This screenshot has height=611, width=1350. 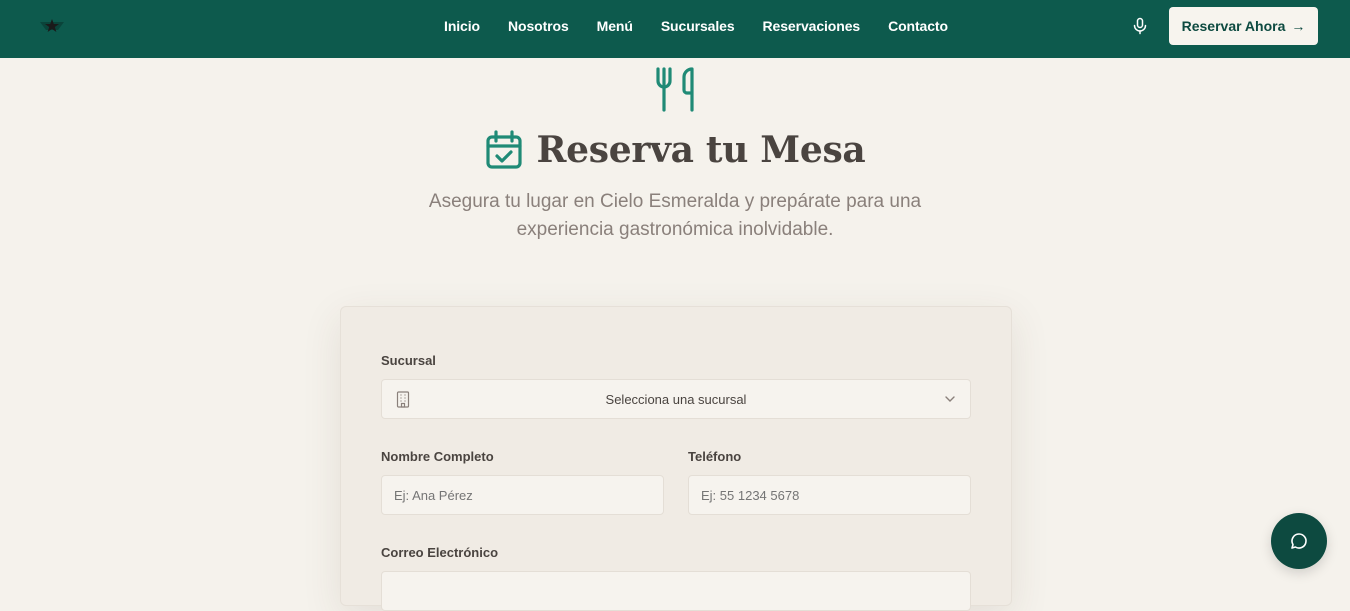 What do you see at coordinates (522, 495) in the screenshot?
I see `name-input` at bounding box center [522, 495].